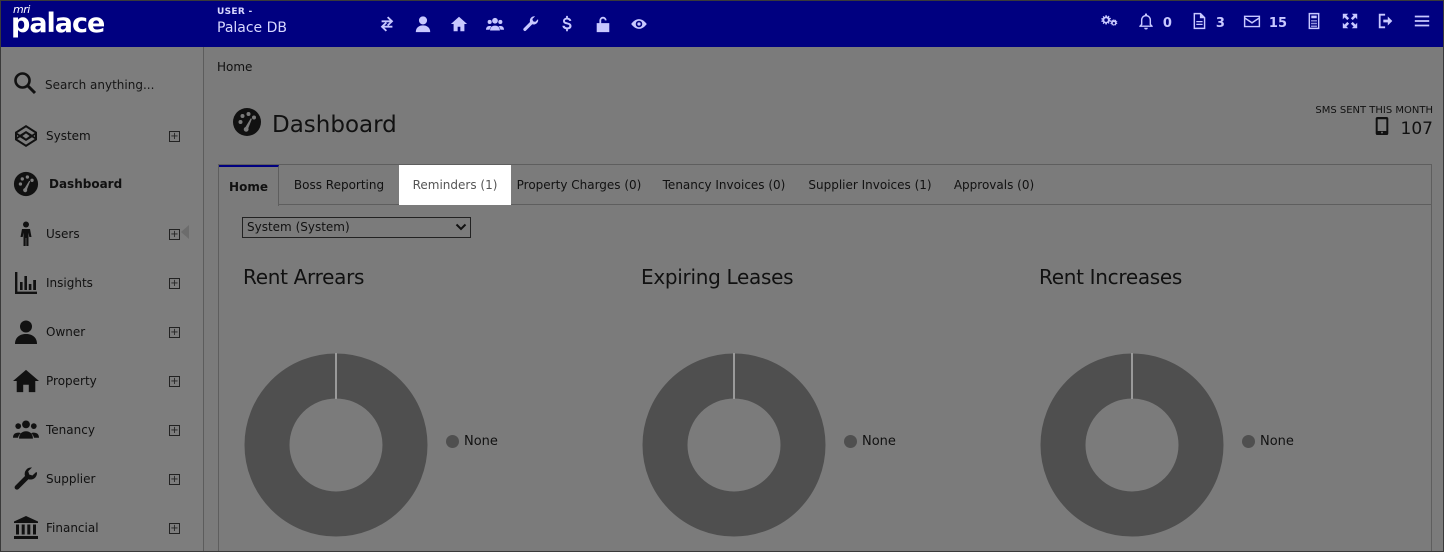 This screenshot has height=552, width=1444. What do you see at coordinates (1374, 128) in the screenshot?
I see `sms-value-row: 107` at bounding box center [1374, 128].